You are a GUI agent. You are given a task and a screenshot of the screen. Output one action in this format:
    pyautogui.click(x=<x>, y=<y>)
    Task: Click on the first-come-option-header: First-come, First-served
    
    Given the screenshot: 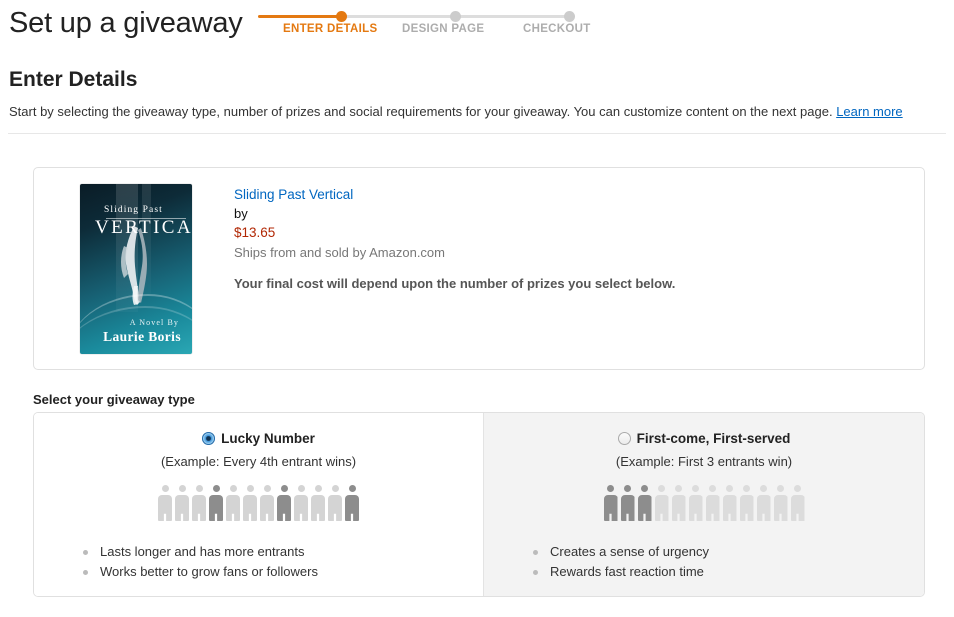 What is the action you would take?
    pyautogui.click(x=704, y=438)
    